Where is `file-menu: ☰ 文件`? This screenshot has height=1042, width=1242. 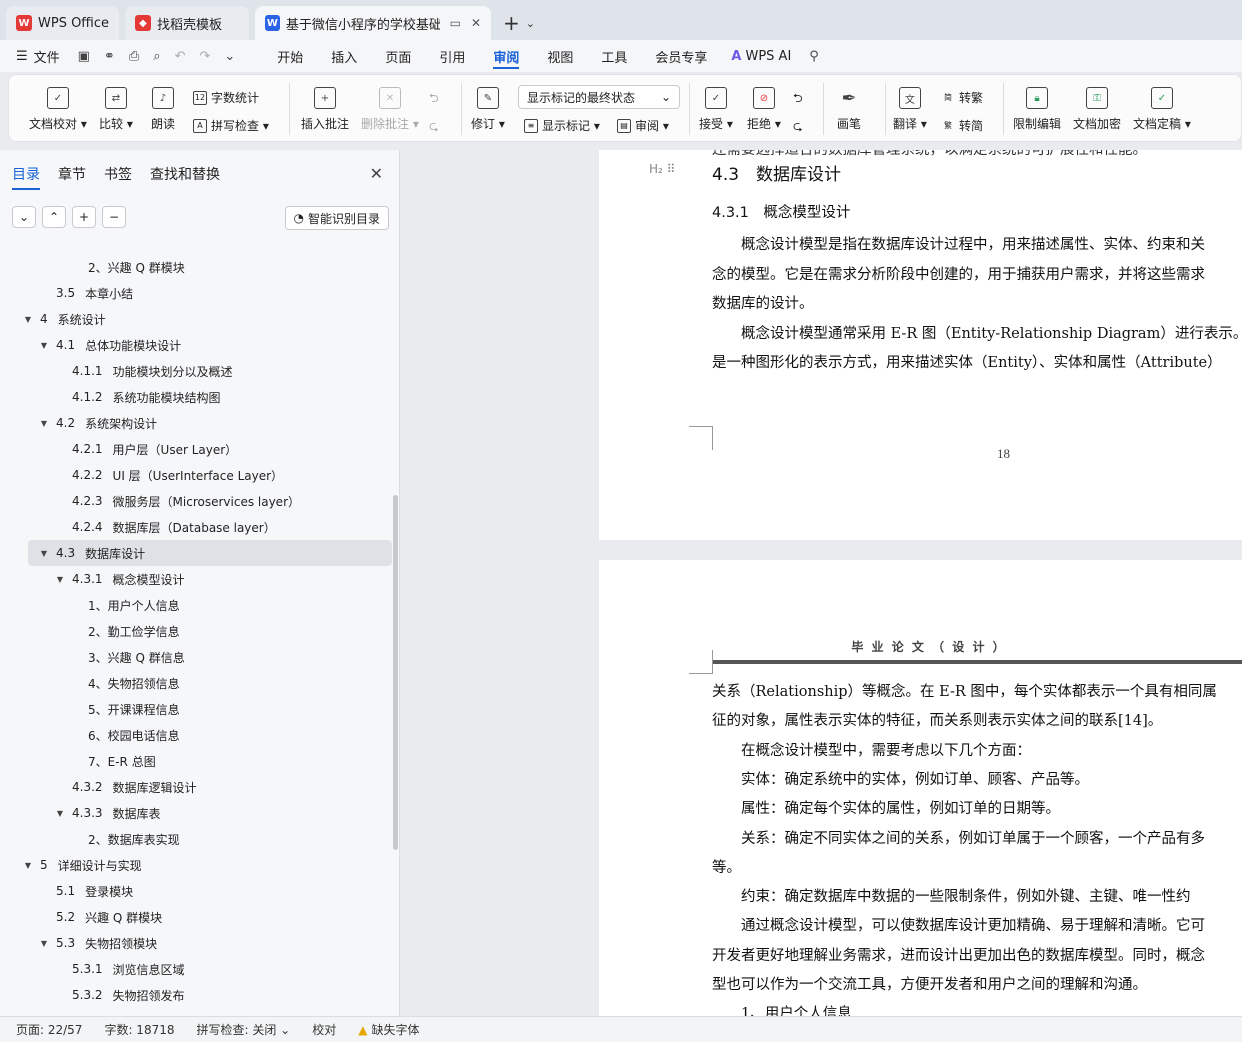 file-menu: ☰ 文件 is located at coordinates (38, 56).